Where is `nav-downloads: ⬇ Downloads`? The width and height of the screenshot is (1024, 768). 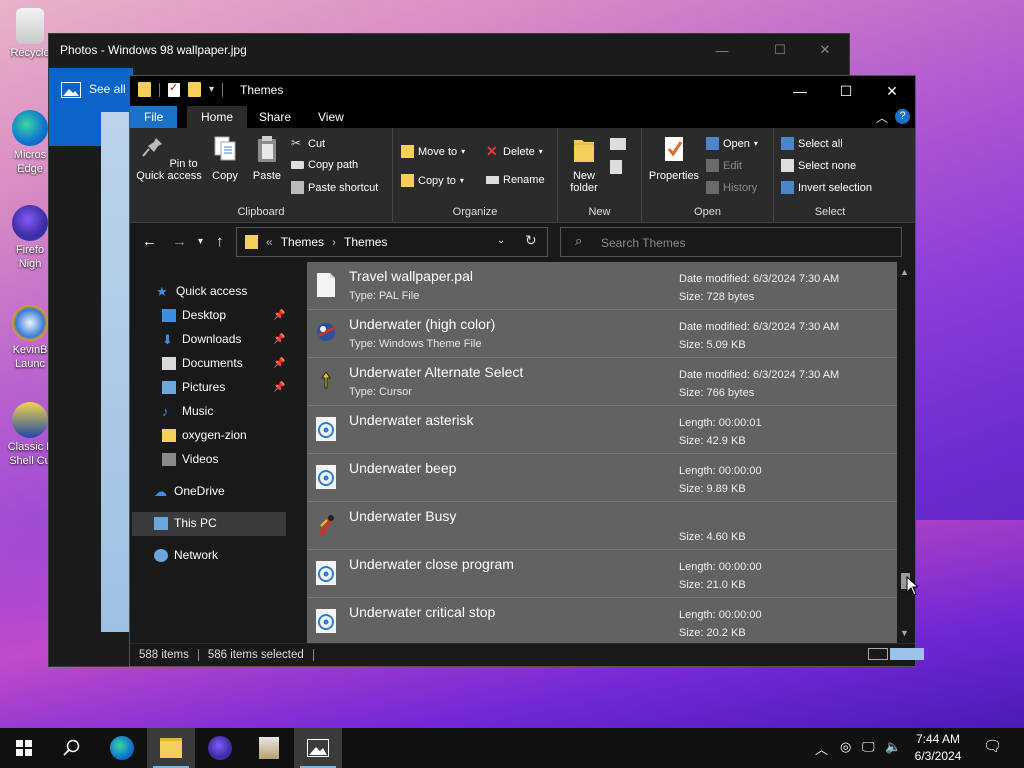
nav-downloads: ⬇ Downloads is located at coordinates (201, 339).